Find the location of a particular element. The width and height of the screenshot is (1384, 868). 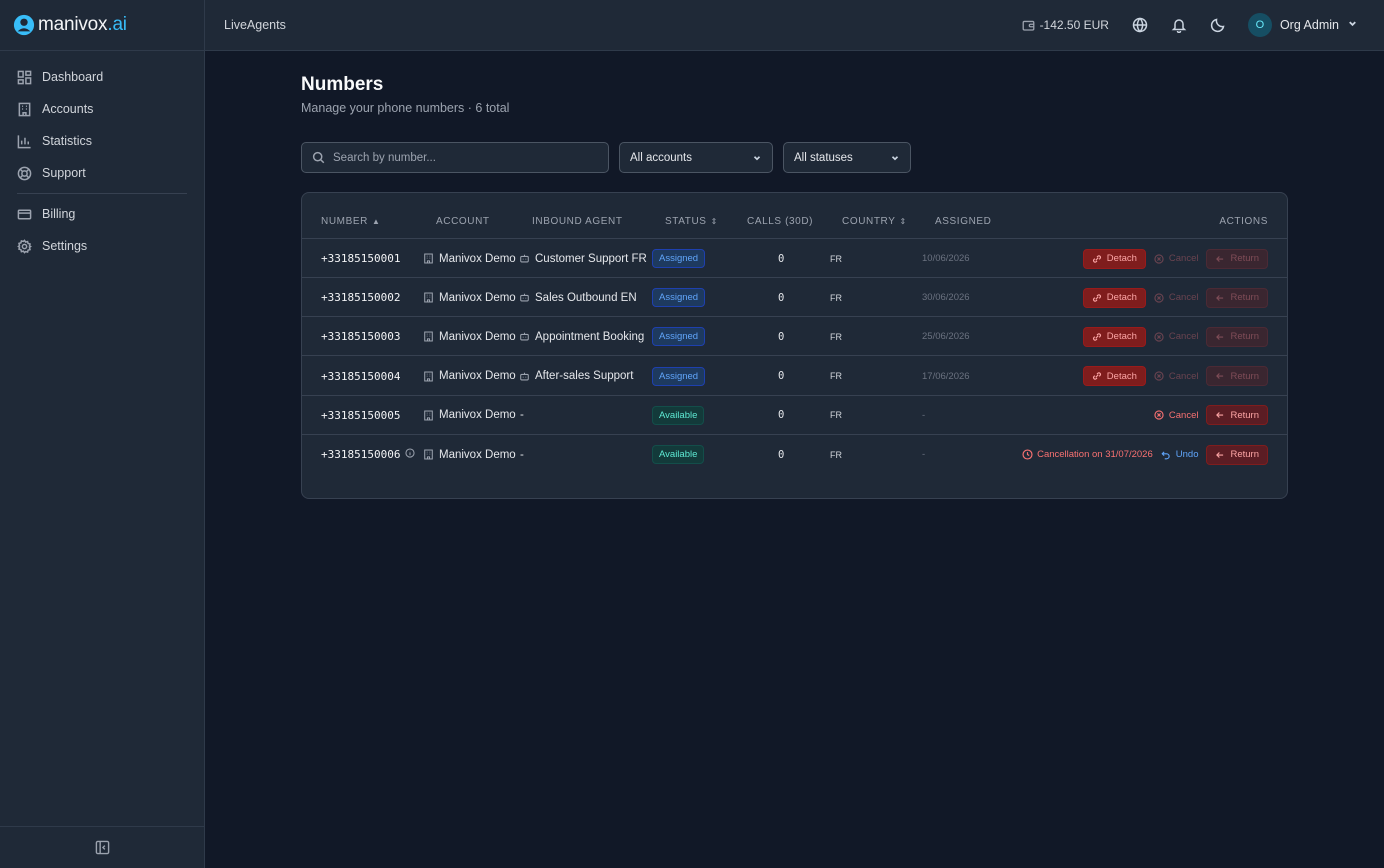

detach-label: Detach is located at coordinates (1121, 337).